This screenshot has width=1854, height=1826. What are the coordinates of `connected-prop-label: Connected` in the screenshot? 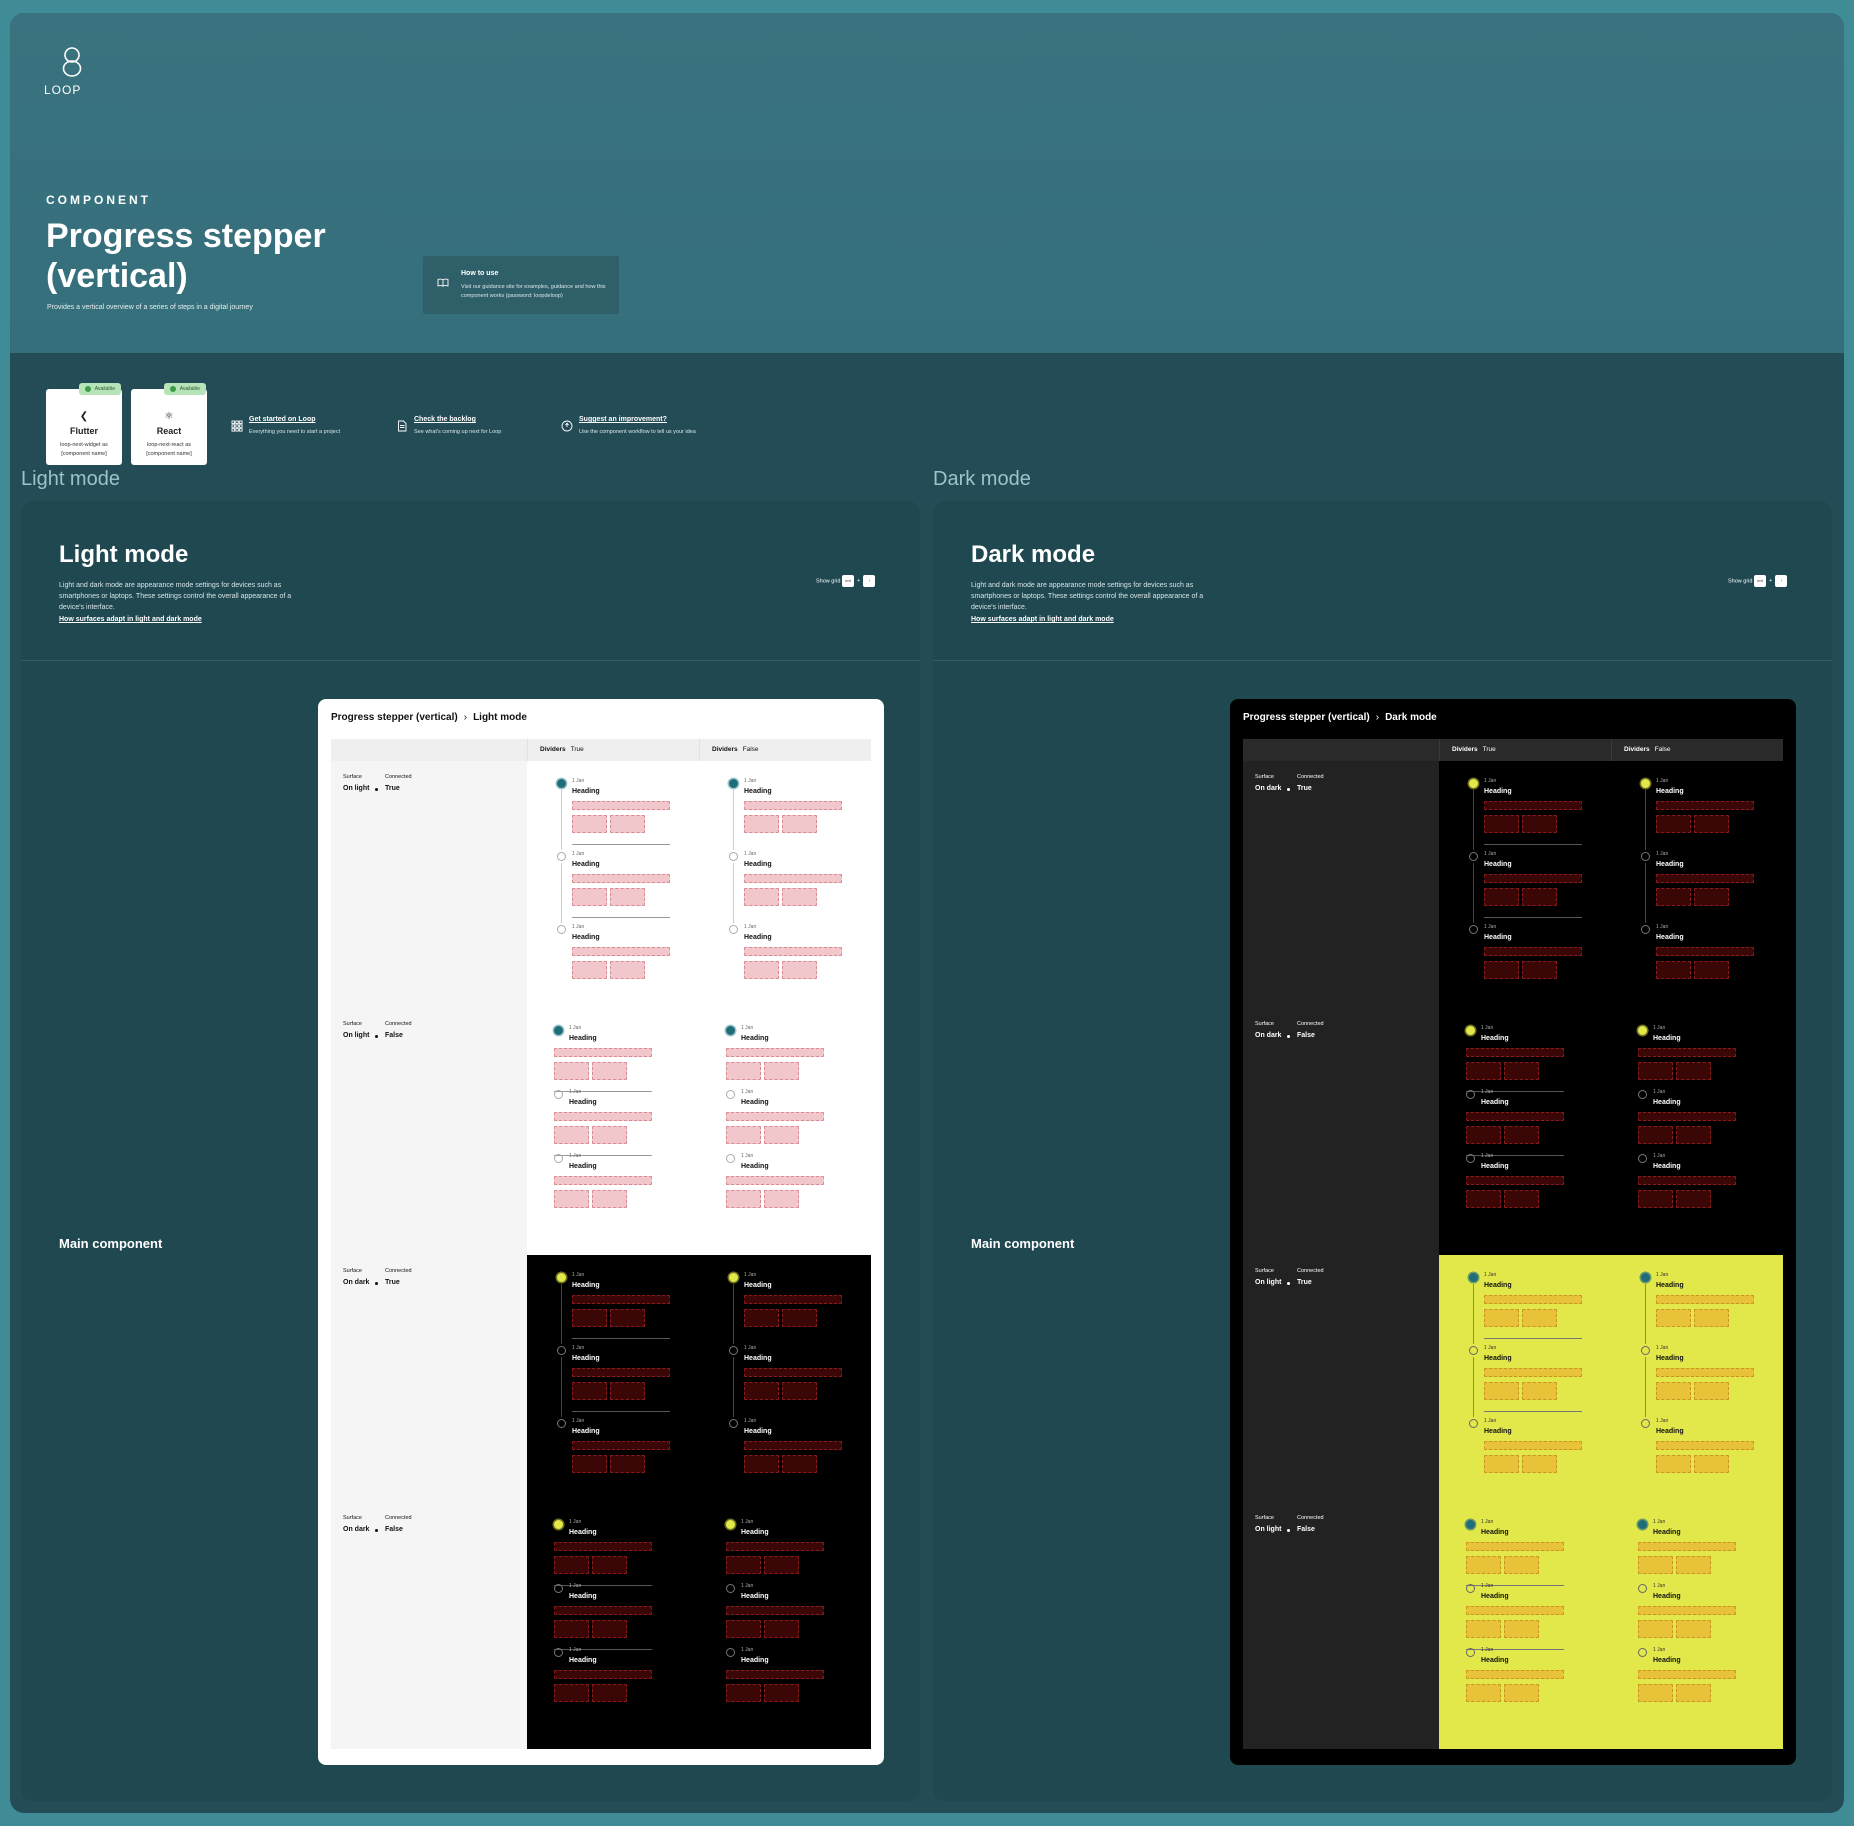 It's located at (1310, 1024).